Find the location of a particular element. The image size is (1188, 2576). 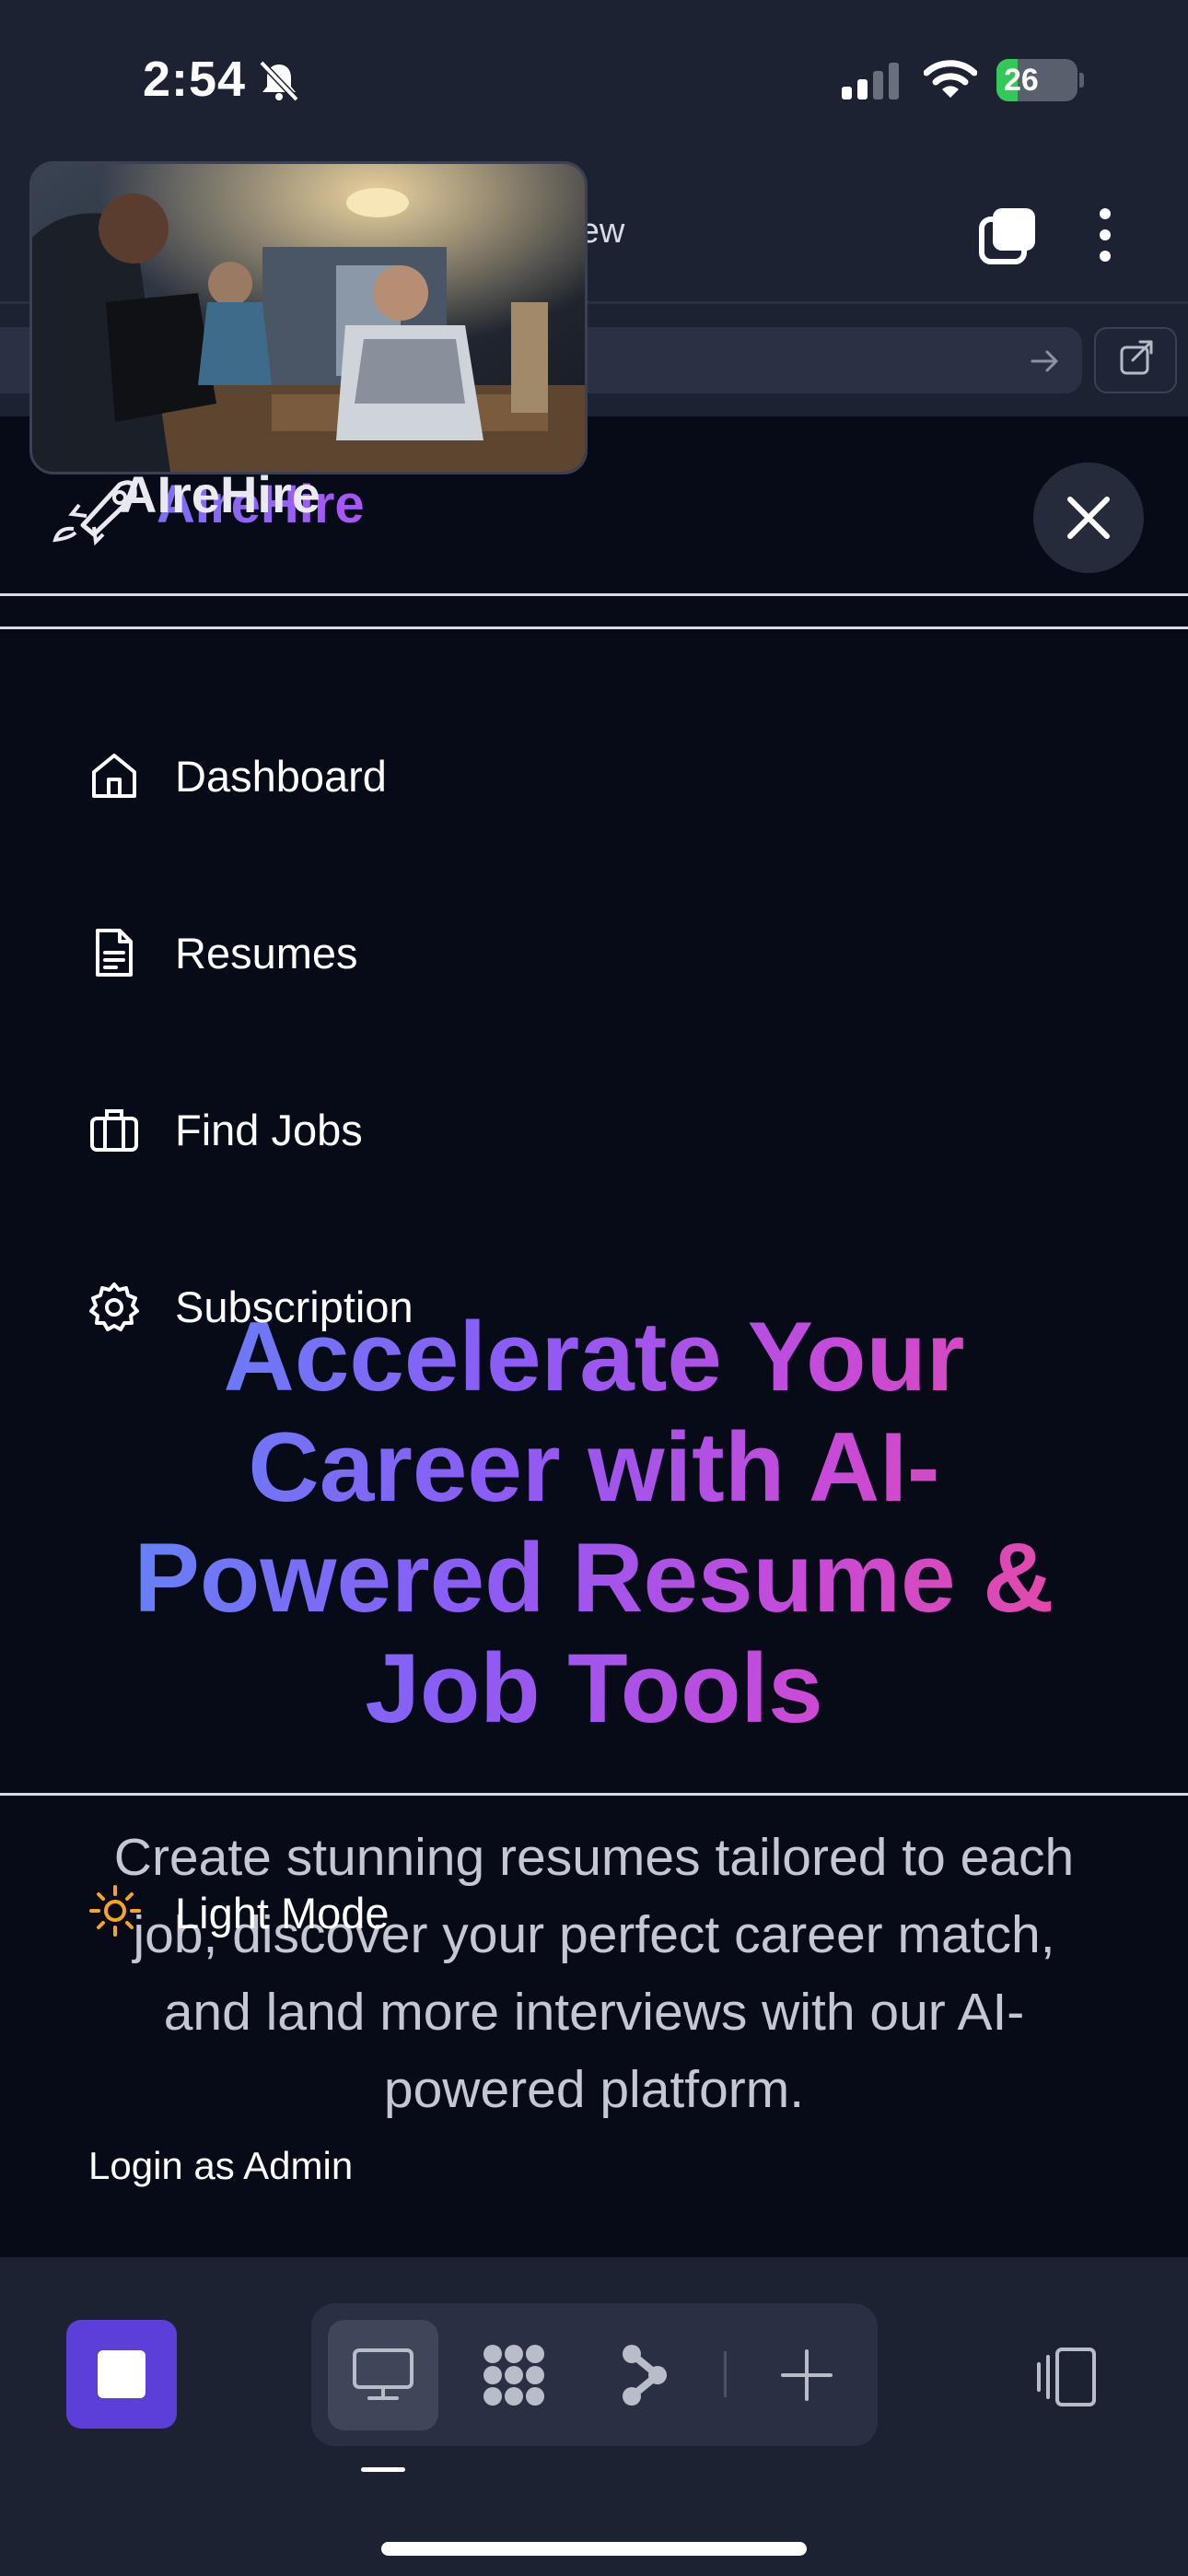

tool-group is located at coordinates (594, 2374).